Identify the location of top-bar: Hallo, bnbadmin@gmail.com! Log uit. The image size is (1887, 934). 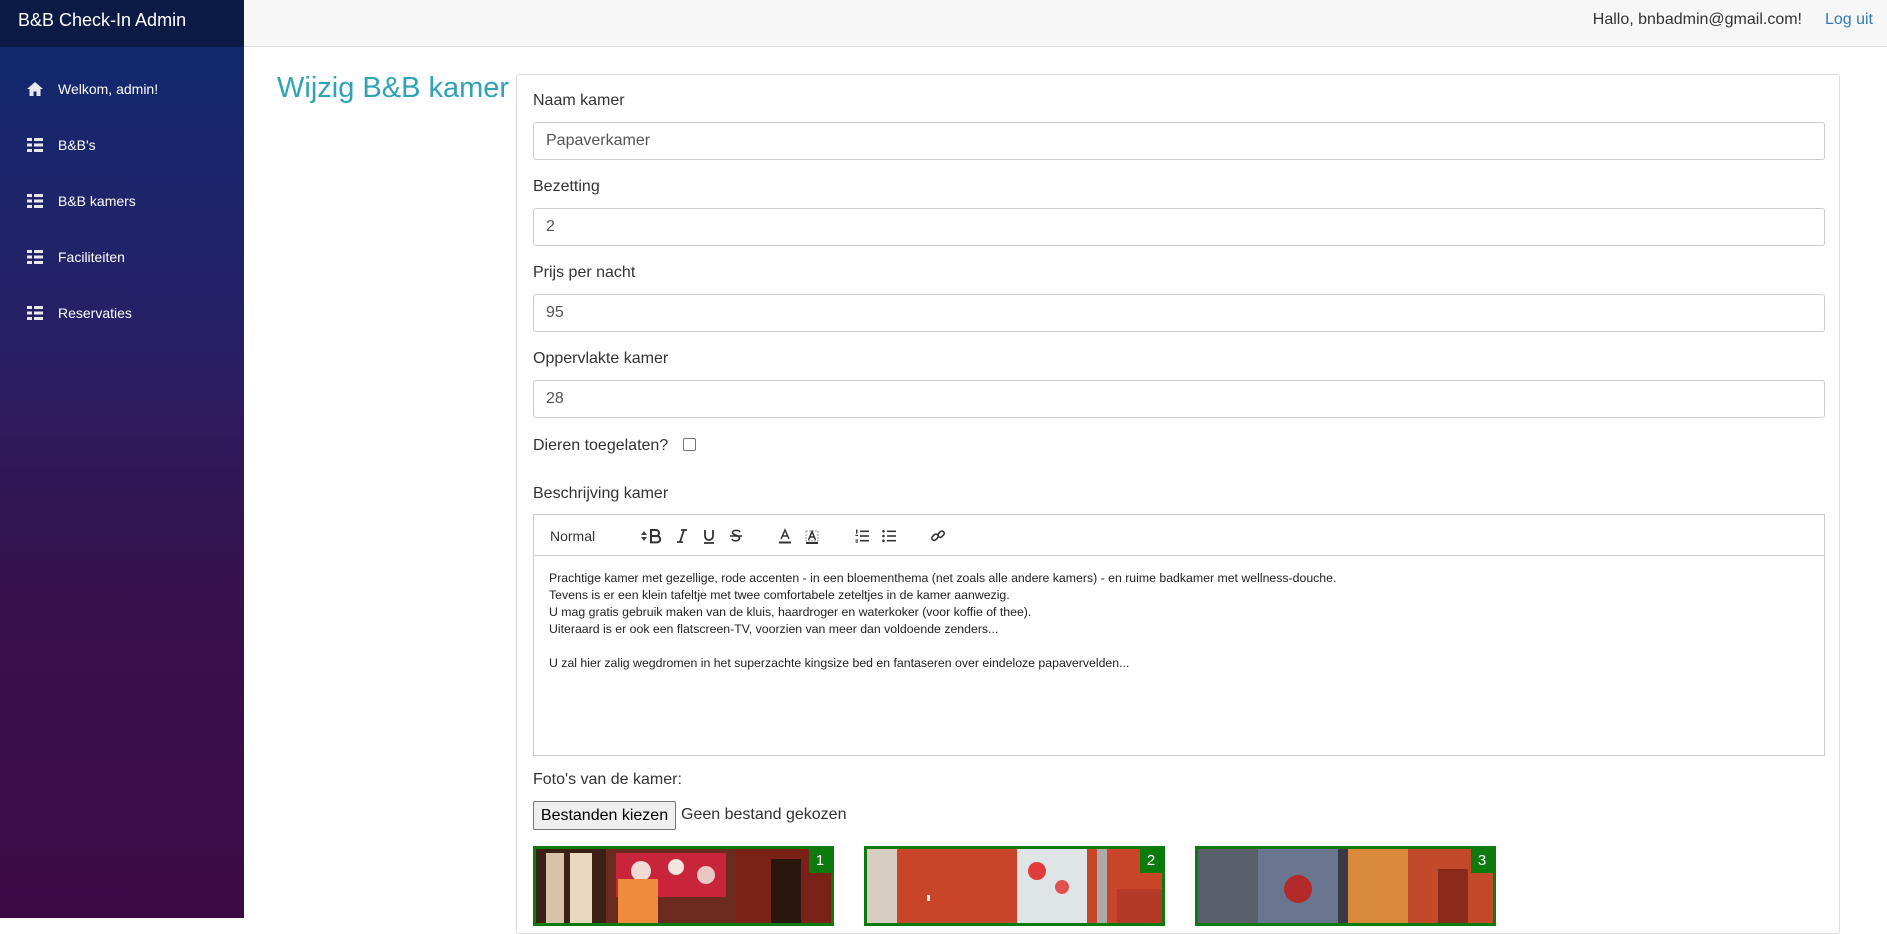
(1065, 23).